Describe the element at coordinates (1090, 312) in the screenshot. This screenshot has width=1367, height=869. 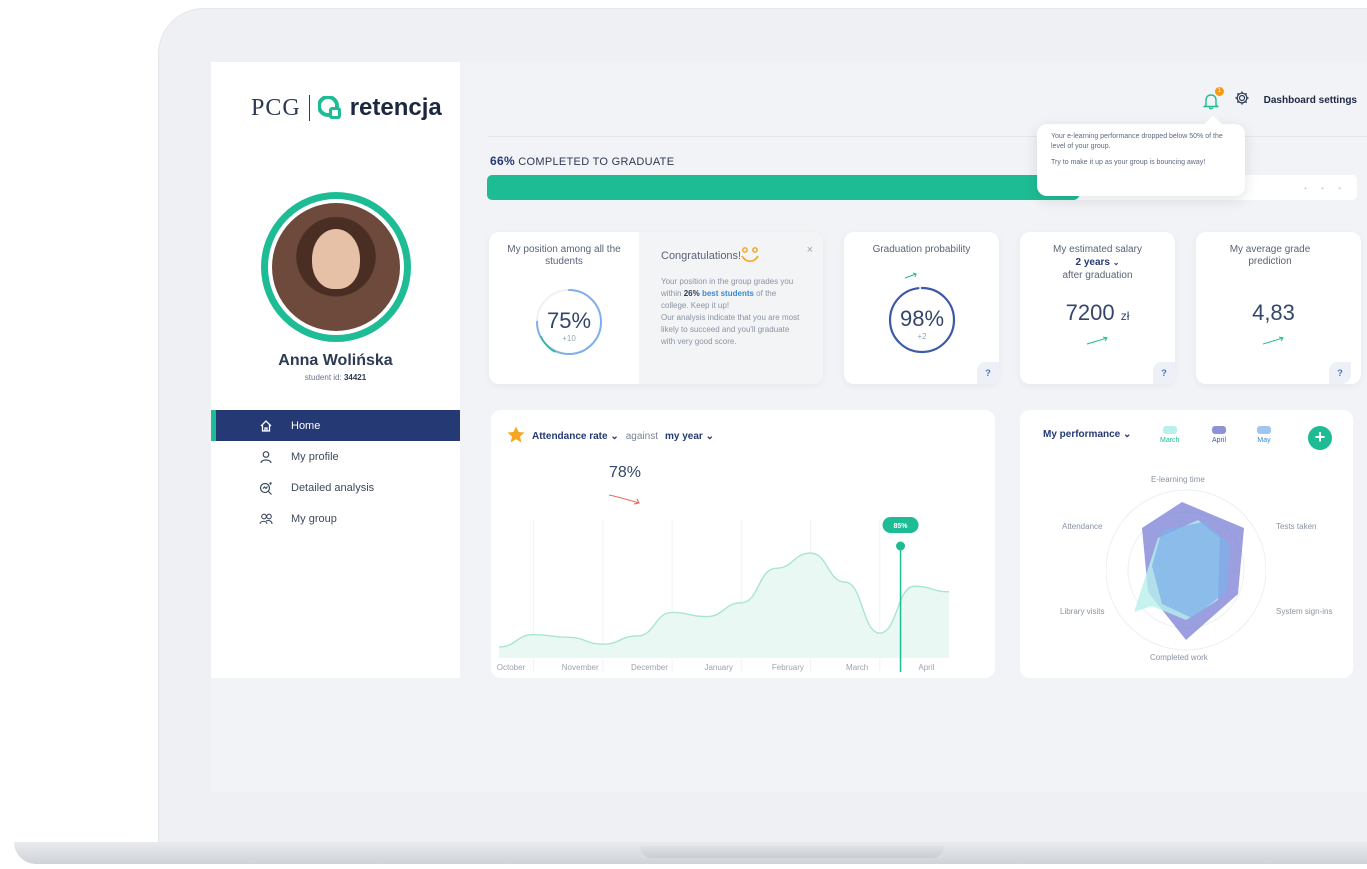
I see `salary-value: 7200` at that location.